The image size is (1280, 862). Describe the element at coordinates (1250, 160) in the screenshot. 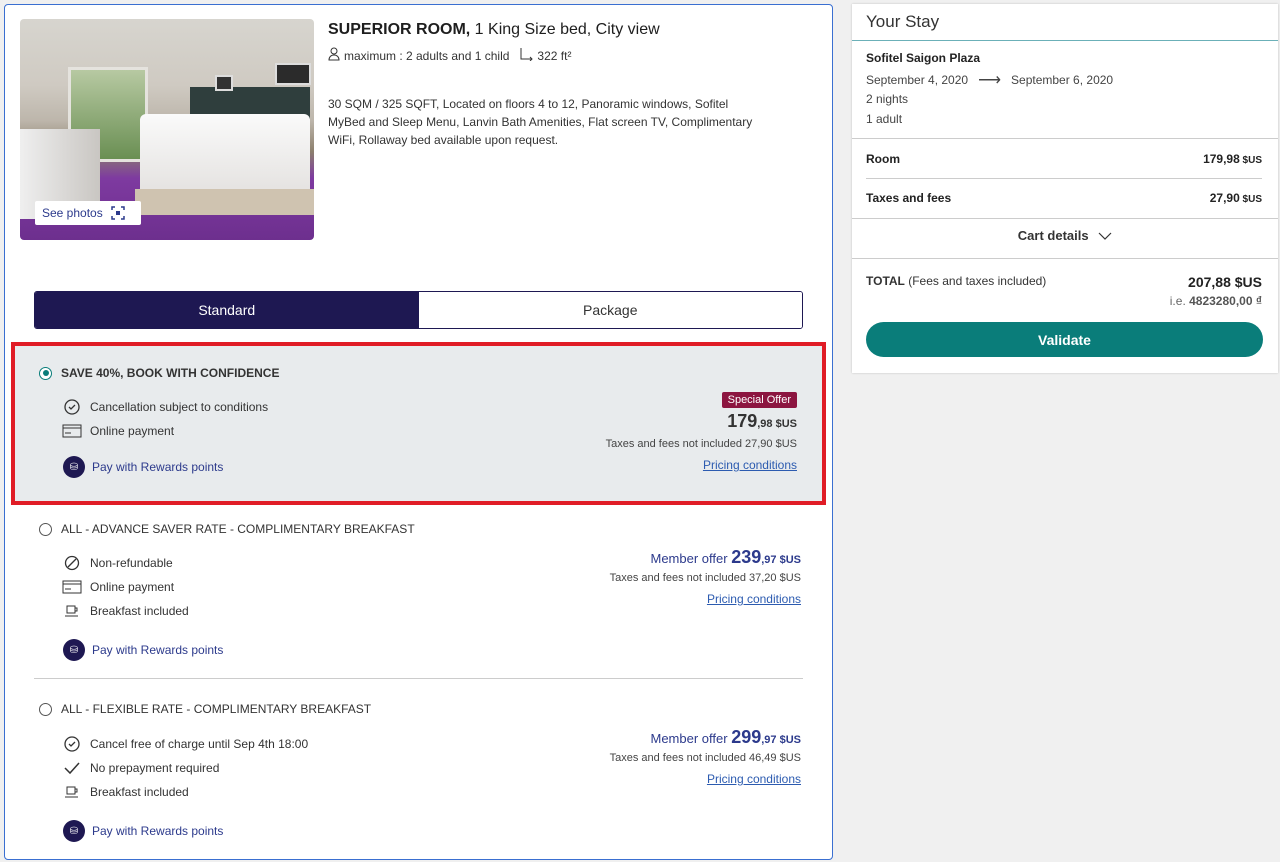

I see `room-price-currency: $US` at that location.